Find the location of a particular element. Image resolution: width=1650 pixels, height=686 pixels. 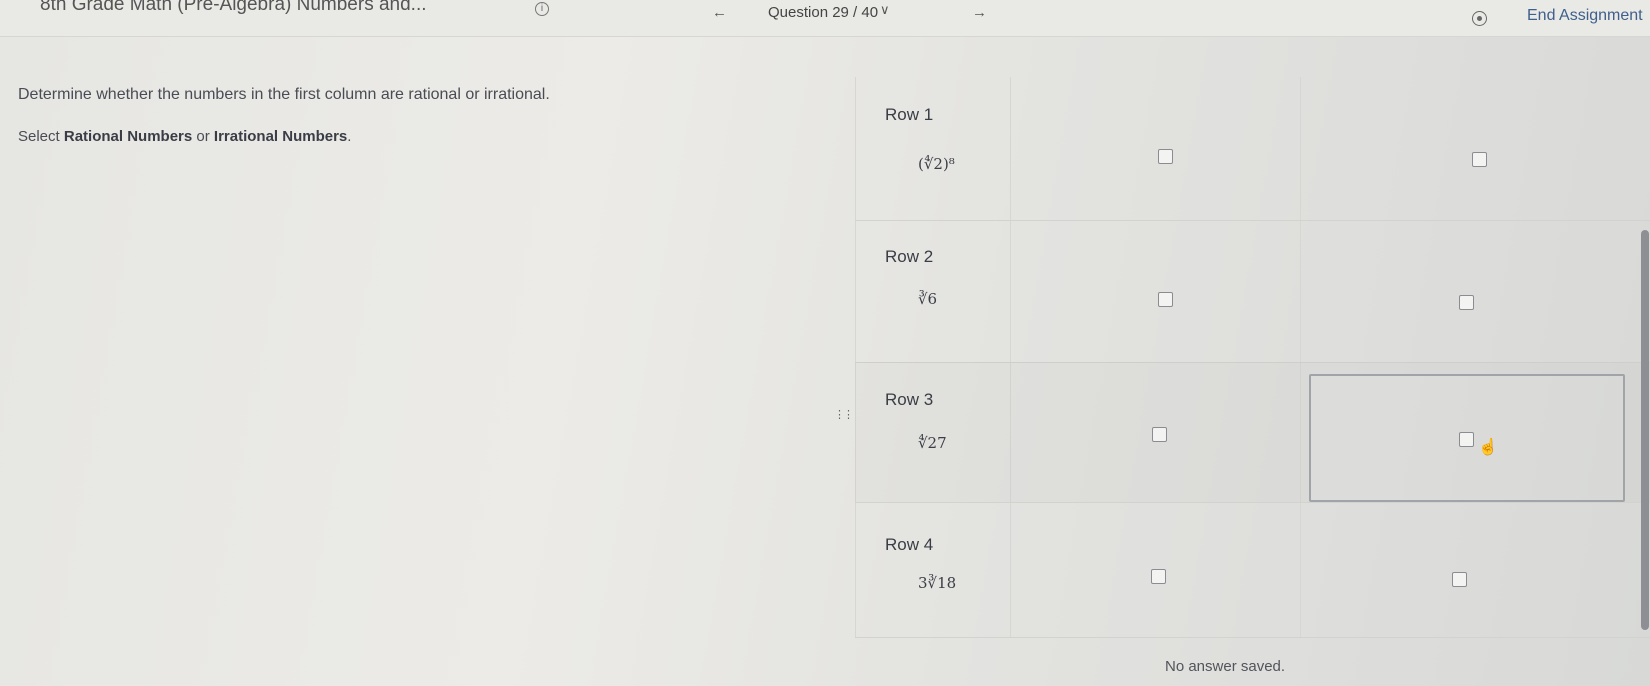

hand-cursor-icon: ☝ is located at coordinates (1488, 447).